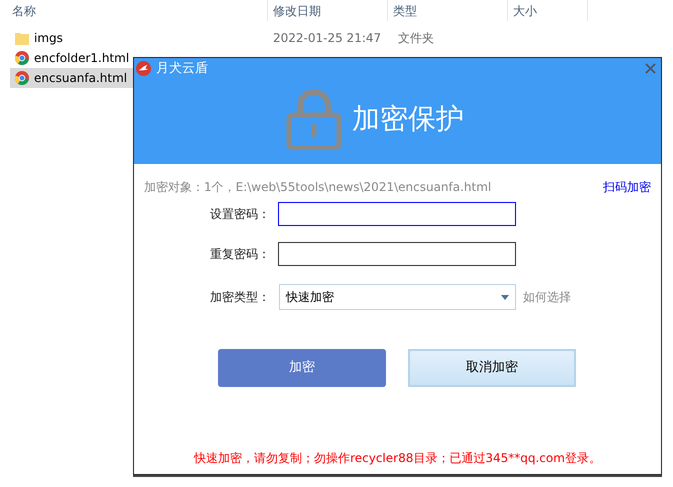  I want to click on field-label: 重复密码：, so click(239, 254).